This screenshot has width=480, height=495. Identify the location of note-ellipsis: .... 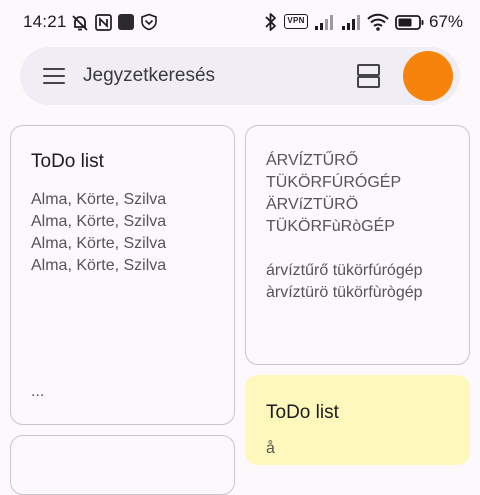
(38, 391).